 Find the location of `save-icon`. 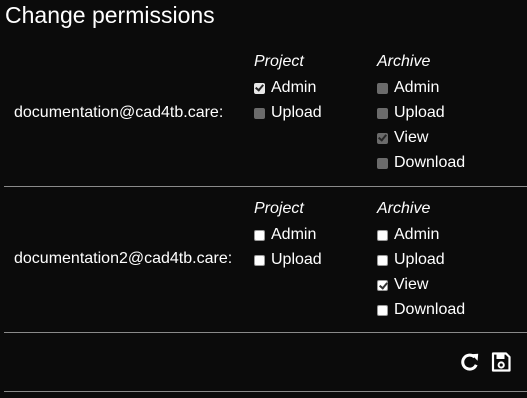

save-icon is located at coordinates (501, 362).